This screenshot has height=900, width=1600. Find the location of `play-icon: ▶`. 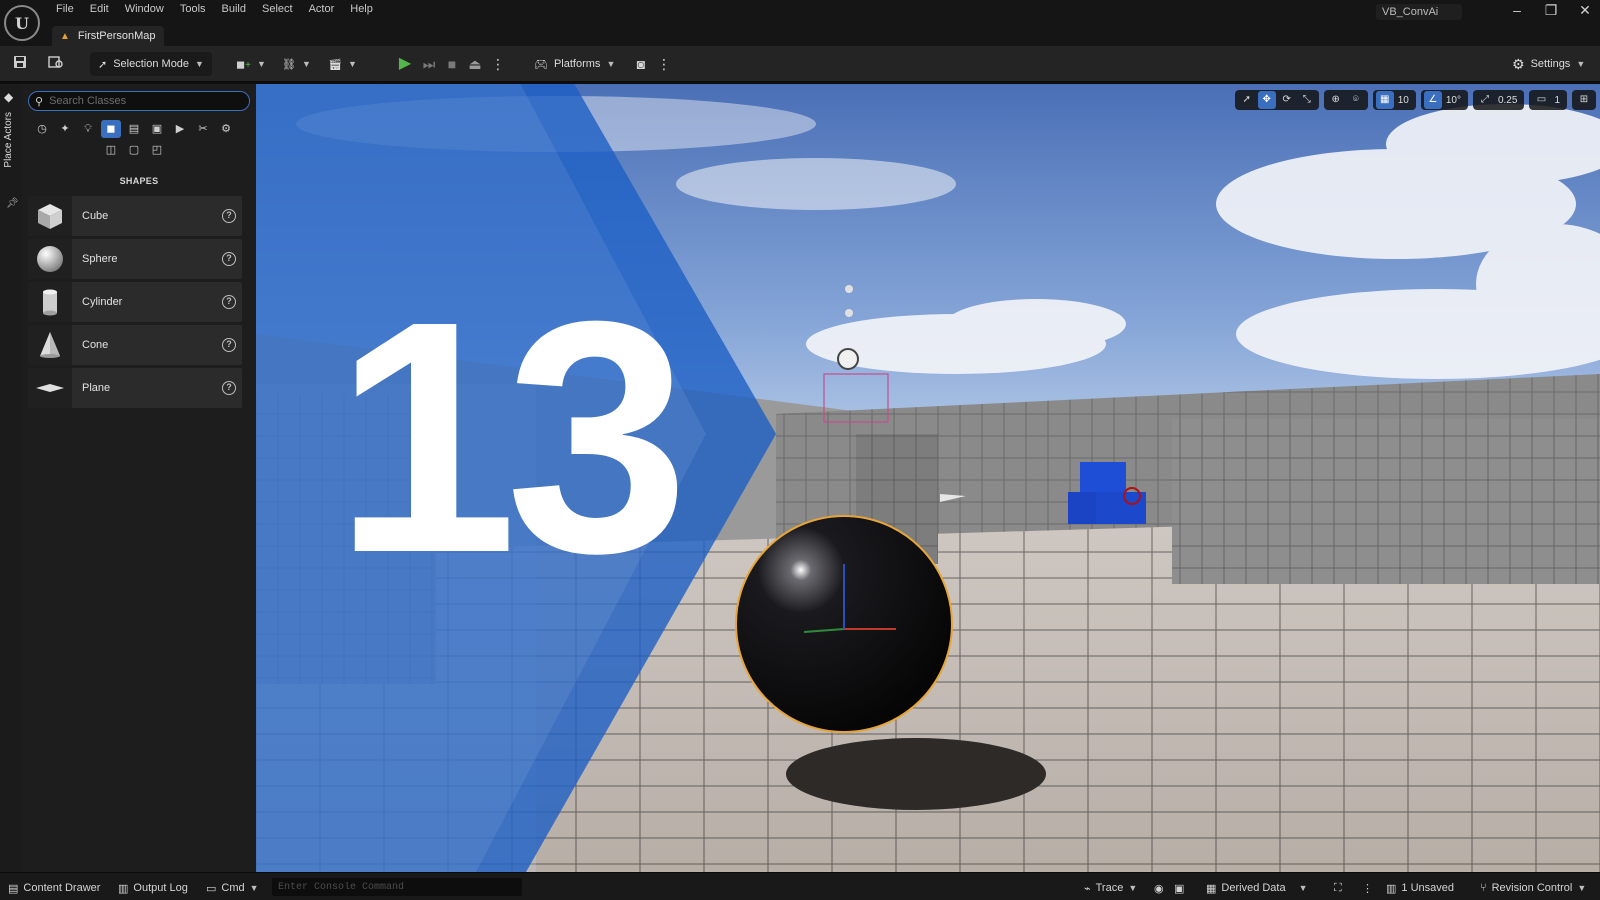

play-icon: ▶ is located at coordinates (405, 64).